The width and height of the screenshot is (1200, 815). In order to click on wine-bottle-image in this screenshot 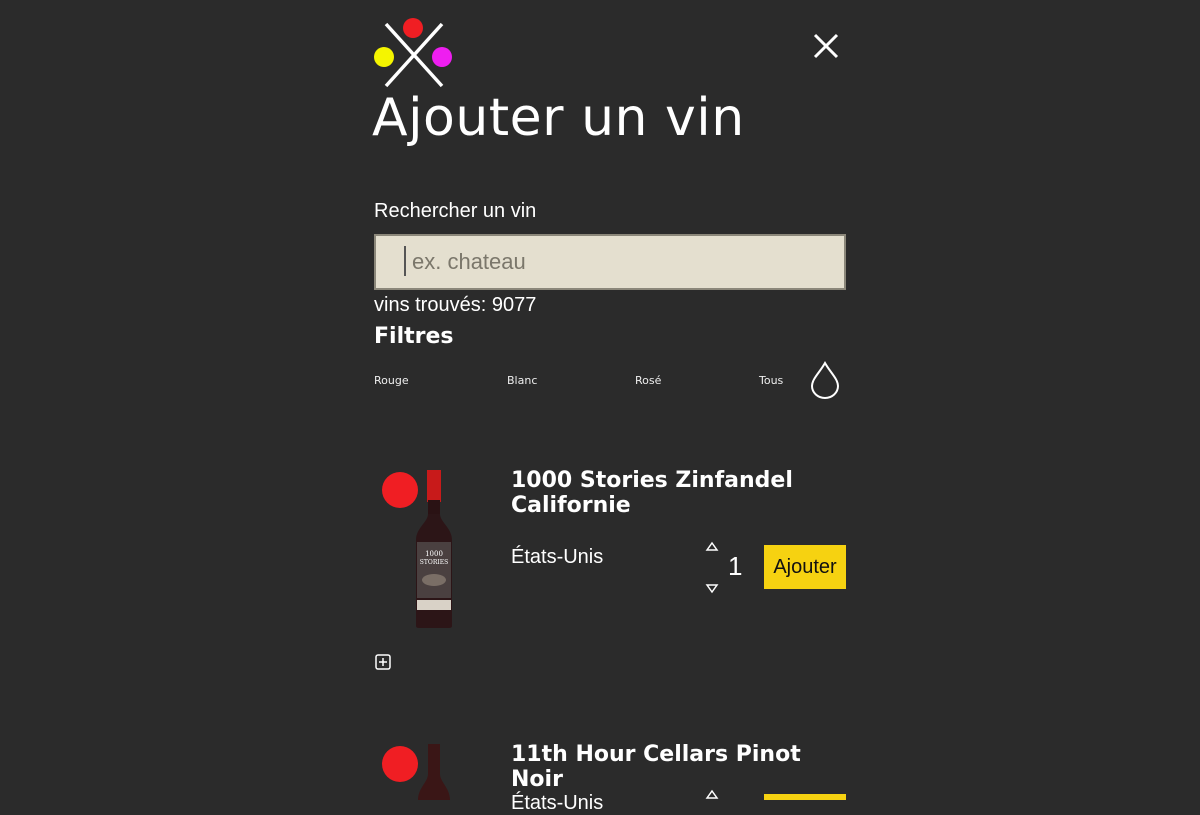, I will do `click(434, 772)`.